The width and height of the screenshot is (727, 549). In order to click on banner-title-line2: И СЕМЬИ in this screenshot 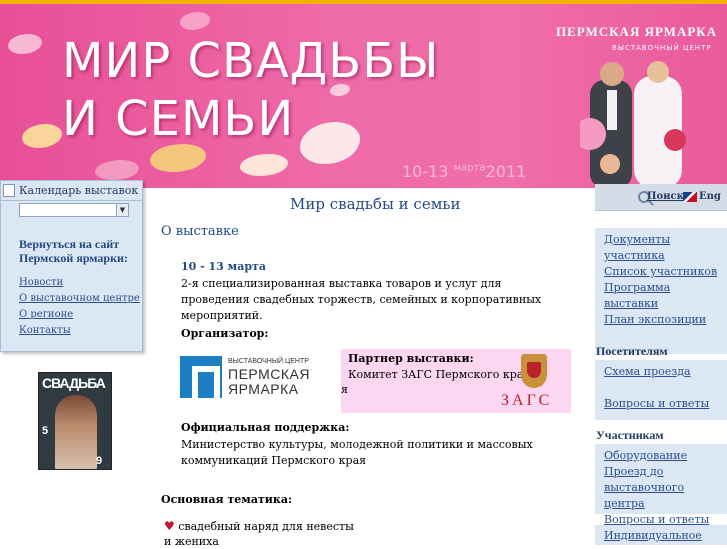, I will do `click(178, 119)`.